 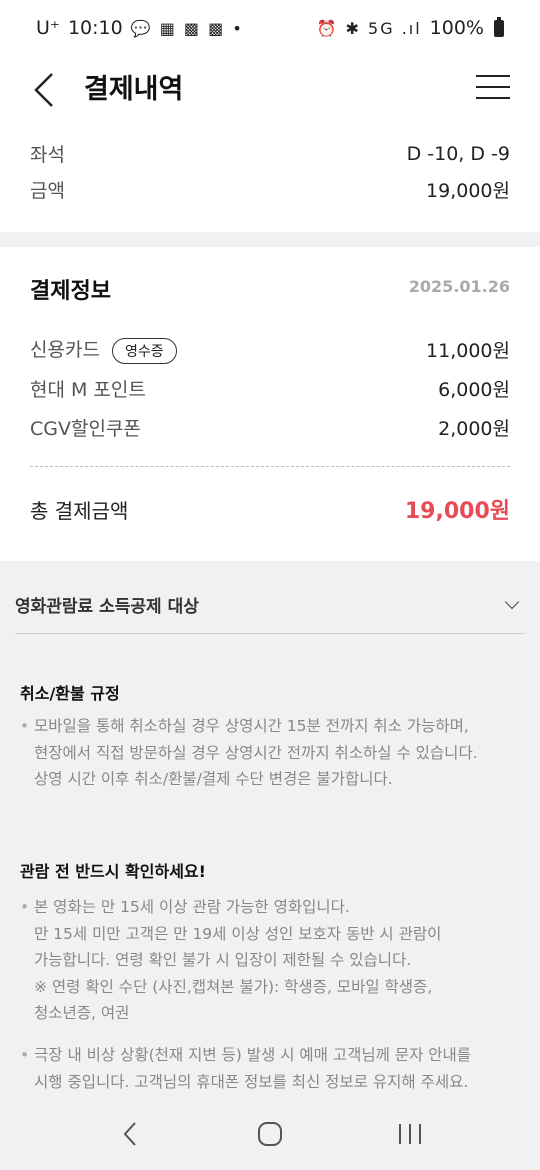 What do you see at coordinates (65, 350) in the screenshot?
I see `payment-item-label: 신용카드` at bounding box center [65, 350].